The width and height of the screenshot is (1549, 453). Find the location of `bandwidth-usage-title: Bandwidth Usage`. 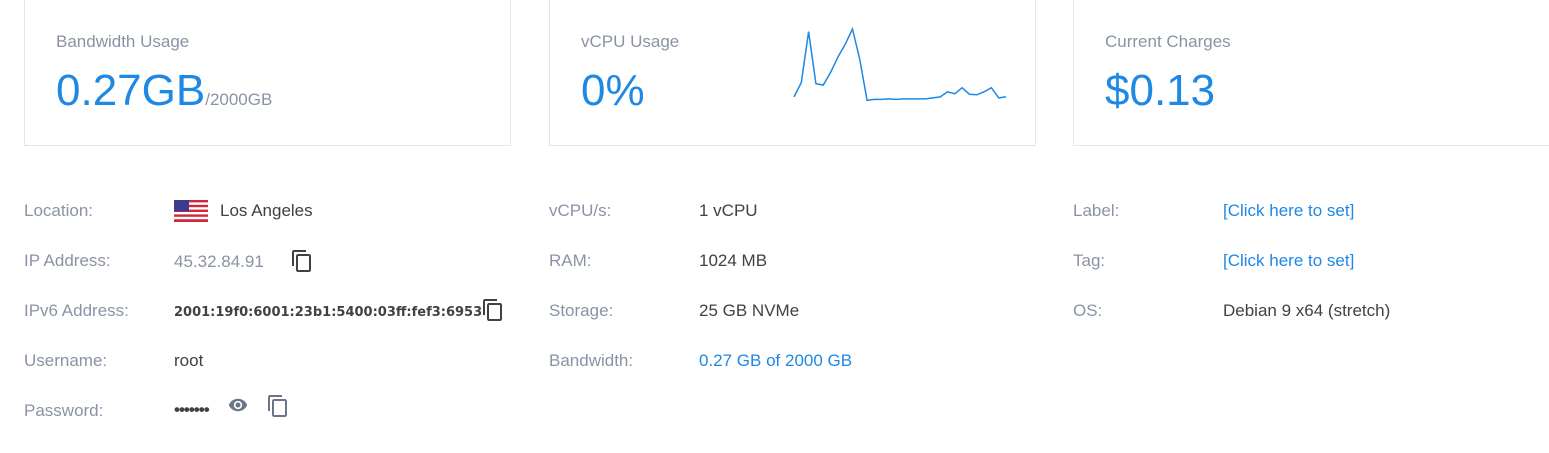

bandwidth-usage-title: Bandwidth Usage is located at coordinates (123, 41).